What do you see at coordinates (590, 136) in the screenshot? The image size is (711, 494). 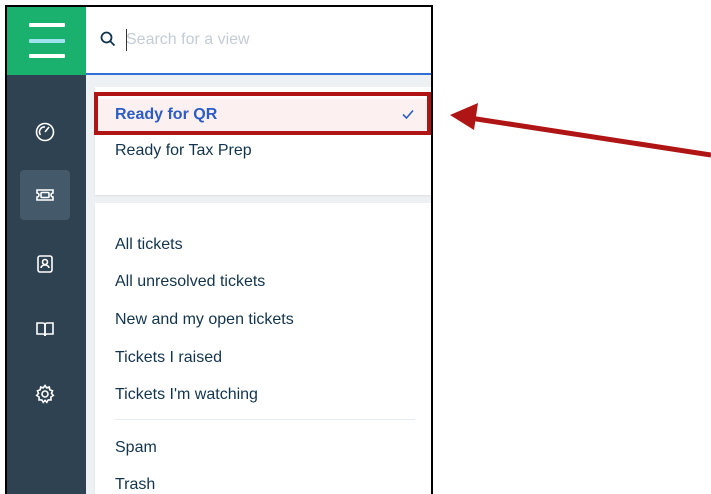 I see `arrow-shaft` at bounding box center [590, 136].